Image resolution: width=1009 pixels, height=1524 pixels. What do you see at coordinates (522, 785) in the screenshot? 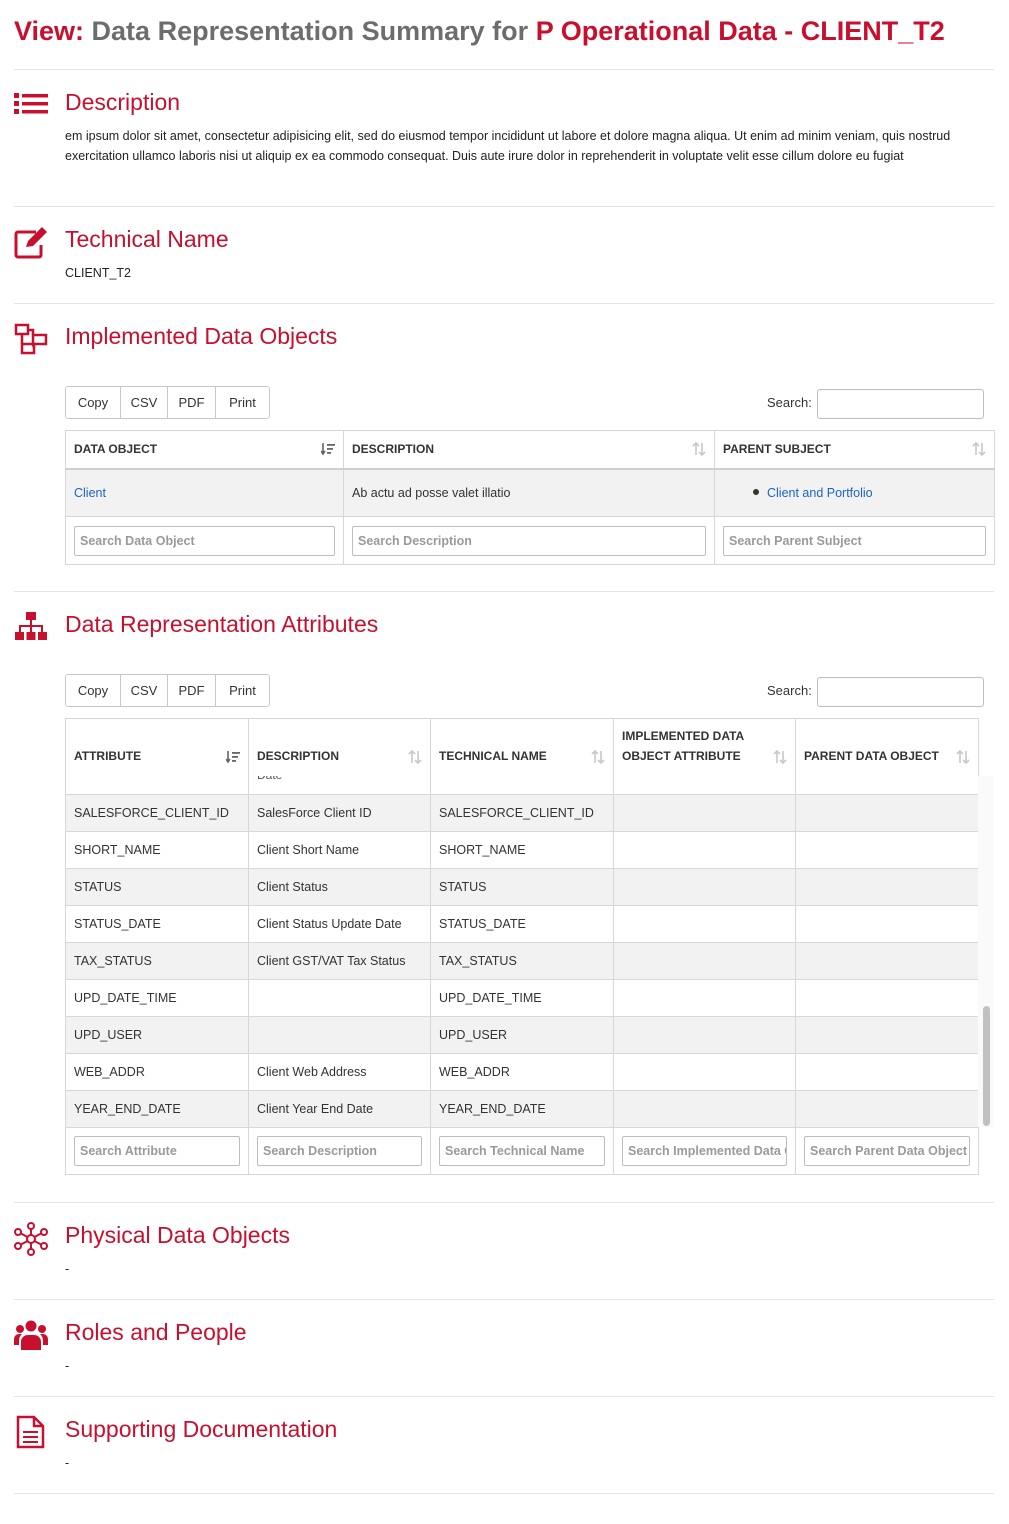
I see `table-row: Date` at bounding box center [522, 785].